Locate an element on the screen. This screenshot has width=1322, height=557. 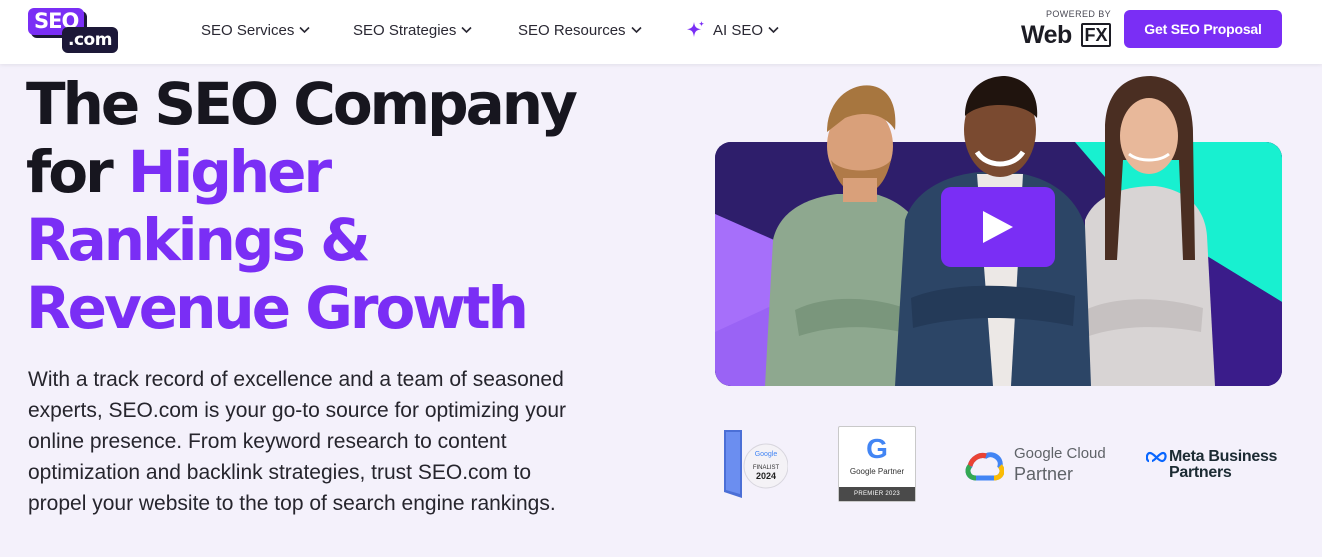
nav-label: SEO Services is located at coordinates (248, 30).